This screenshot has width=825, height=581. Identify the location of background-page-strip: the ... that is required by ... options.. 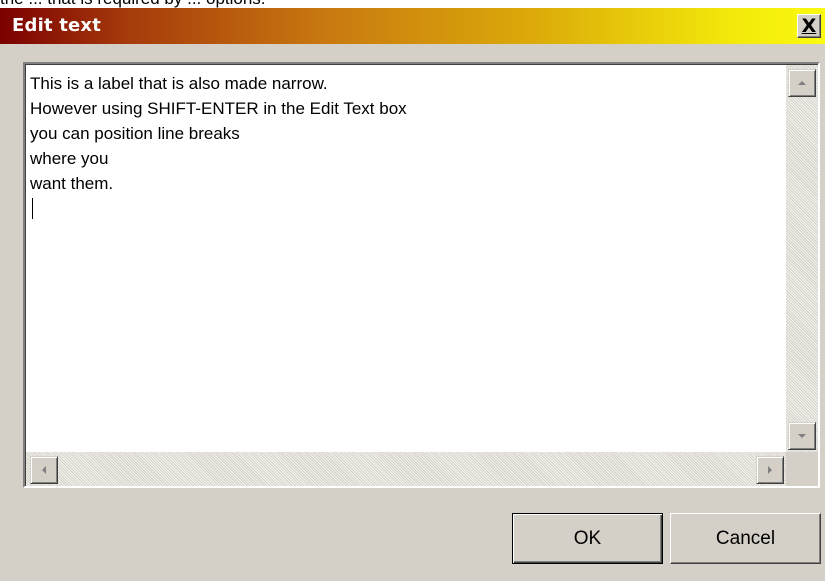
(412, 4).